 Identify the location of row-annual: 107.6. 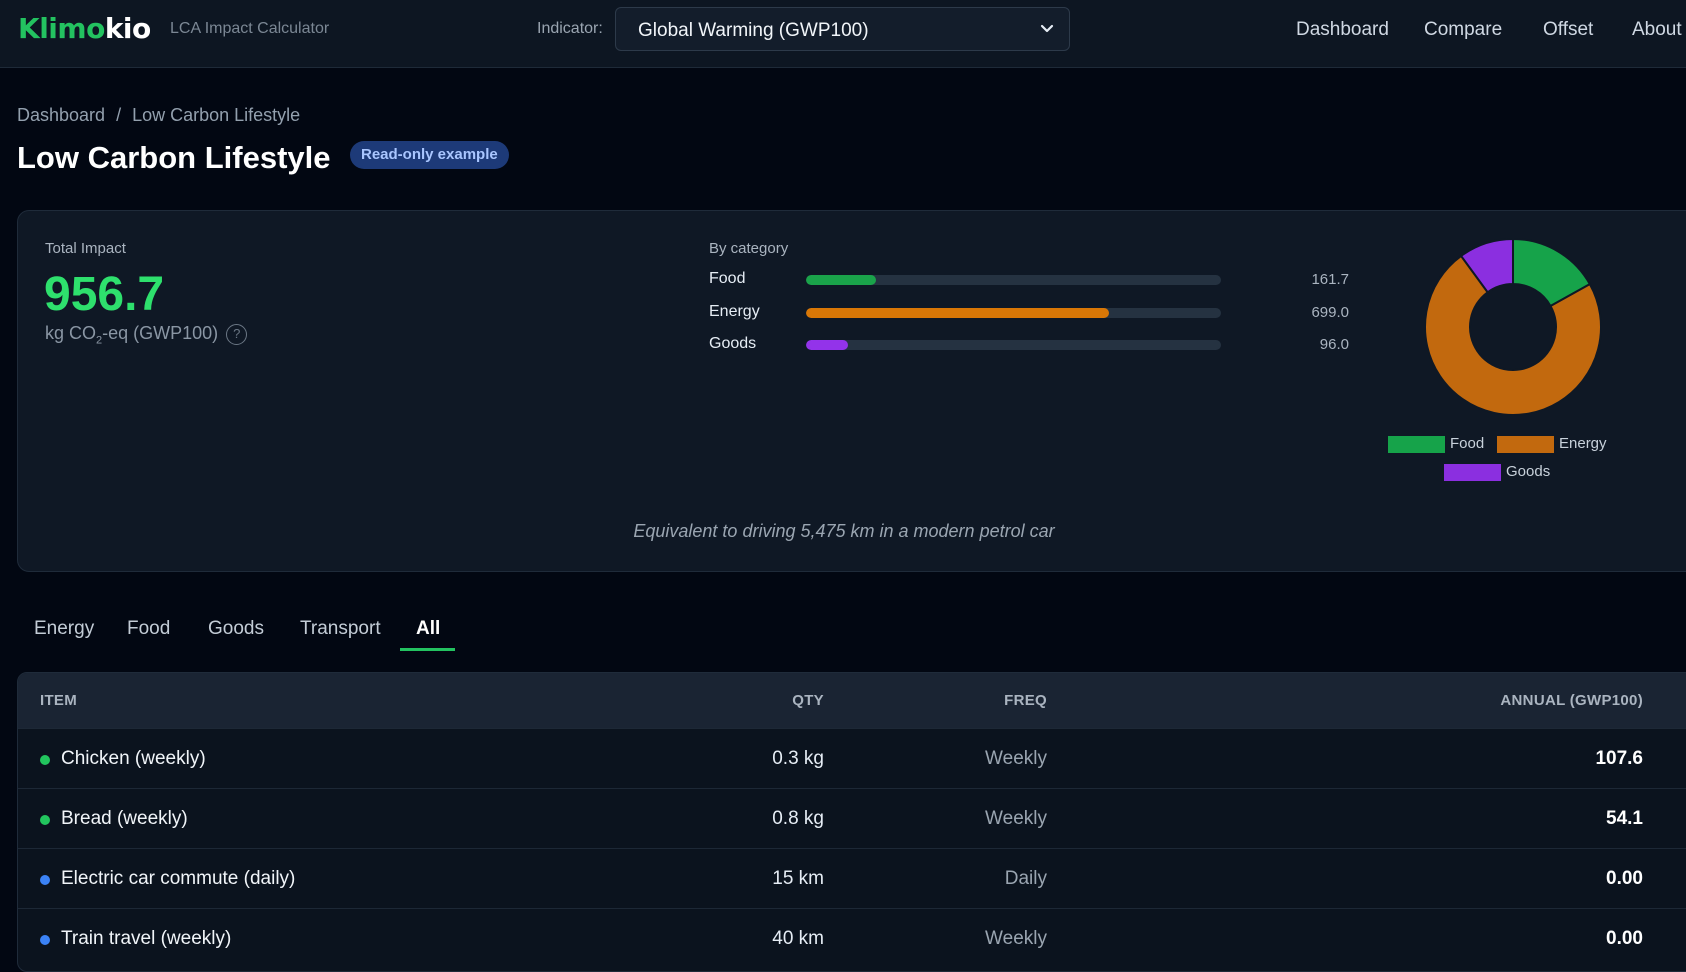
(1619, 758).